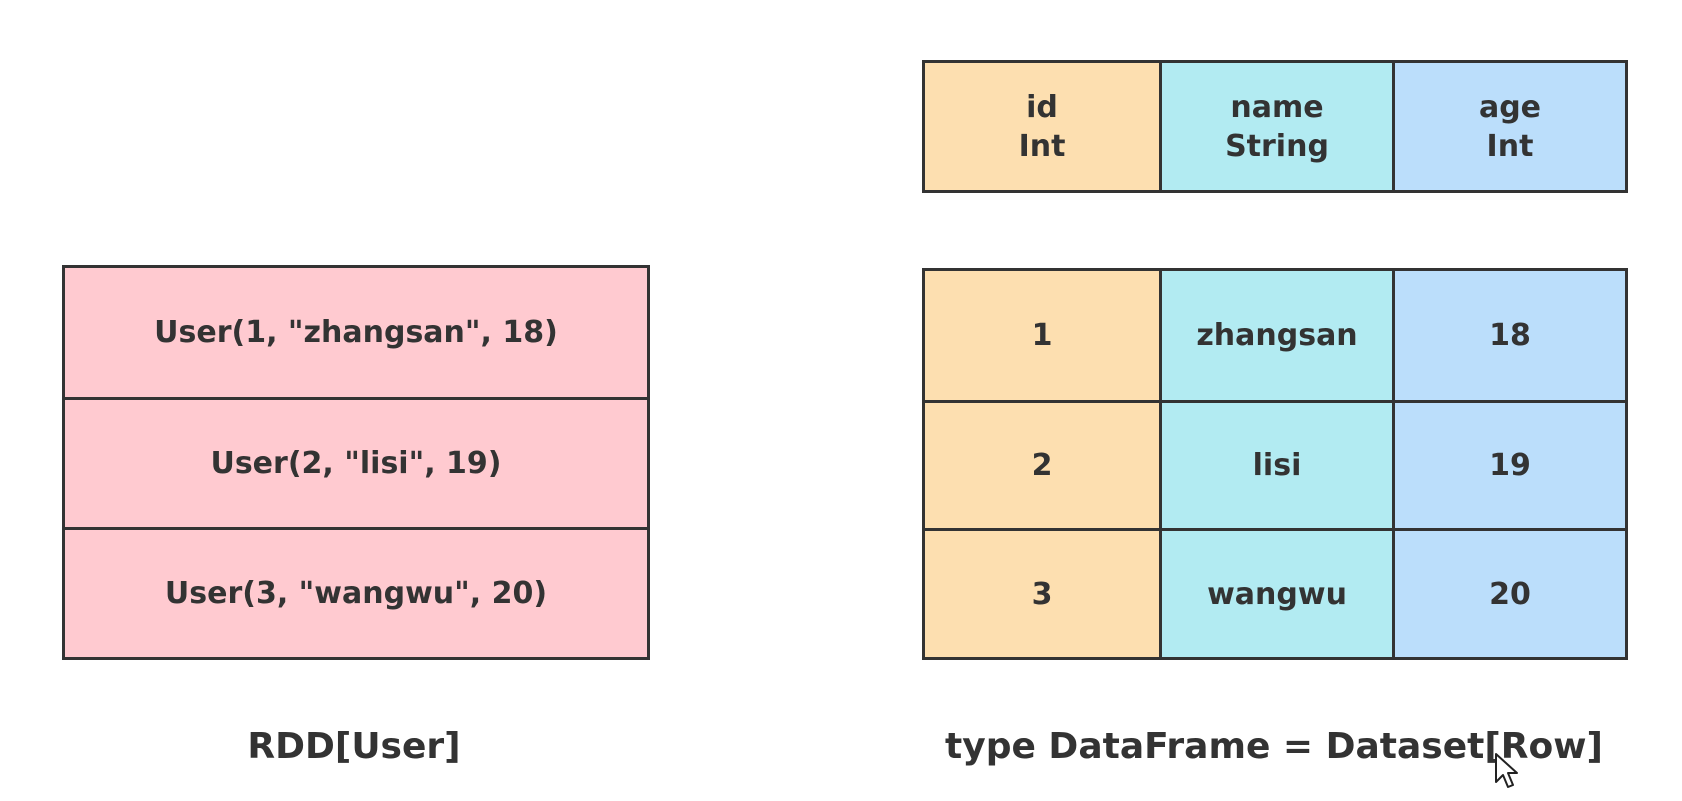 The width and height of the screenshot is (1682, 801). Describe the element at coordinates (1043, 126) in the screenshot. I see `schema-column-id: id Int` at that location.